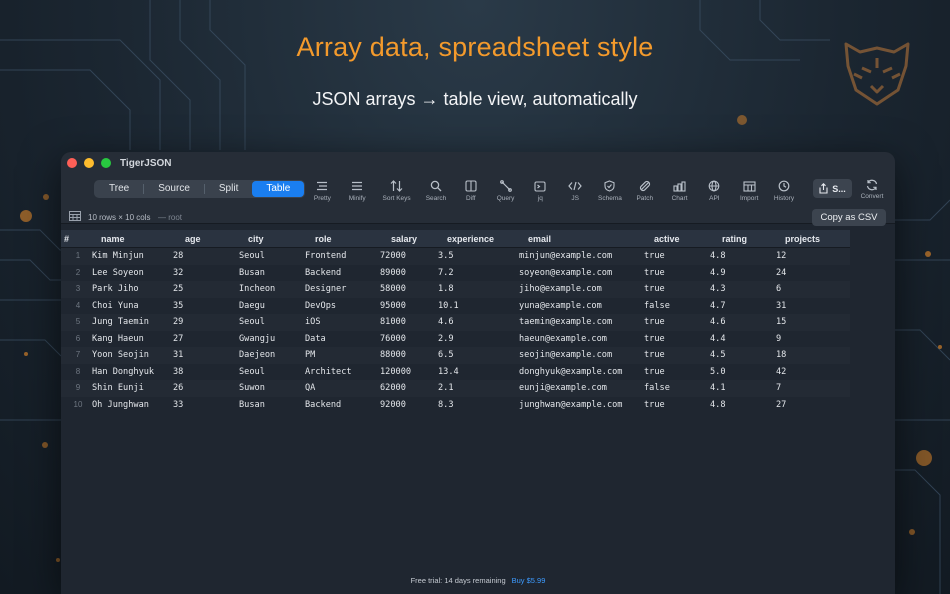  What do you see at coordinates (206, 238) in the screenshot?
I see `column-header-age: age` at bounding box center [206, 238].